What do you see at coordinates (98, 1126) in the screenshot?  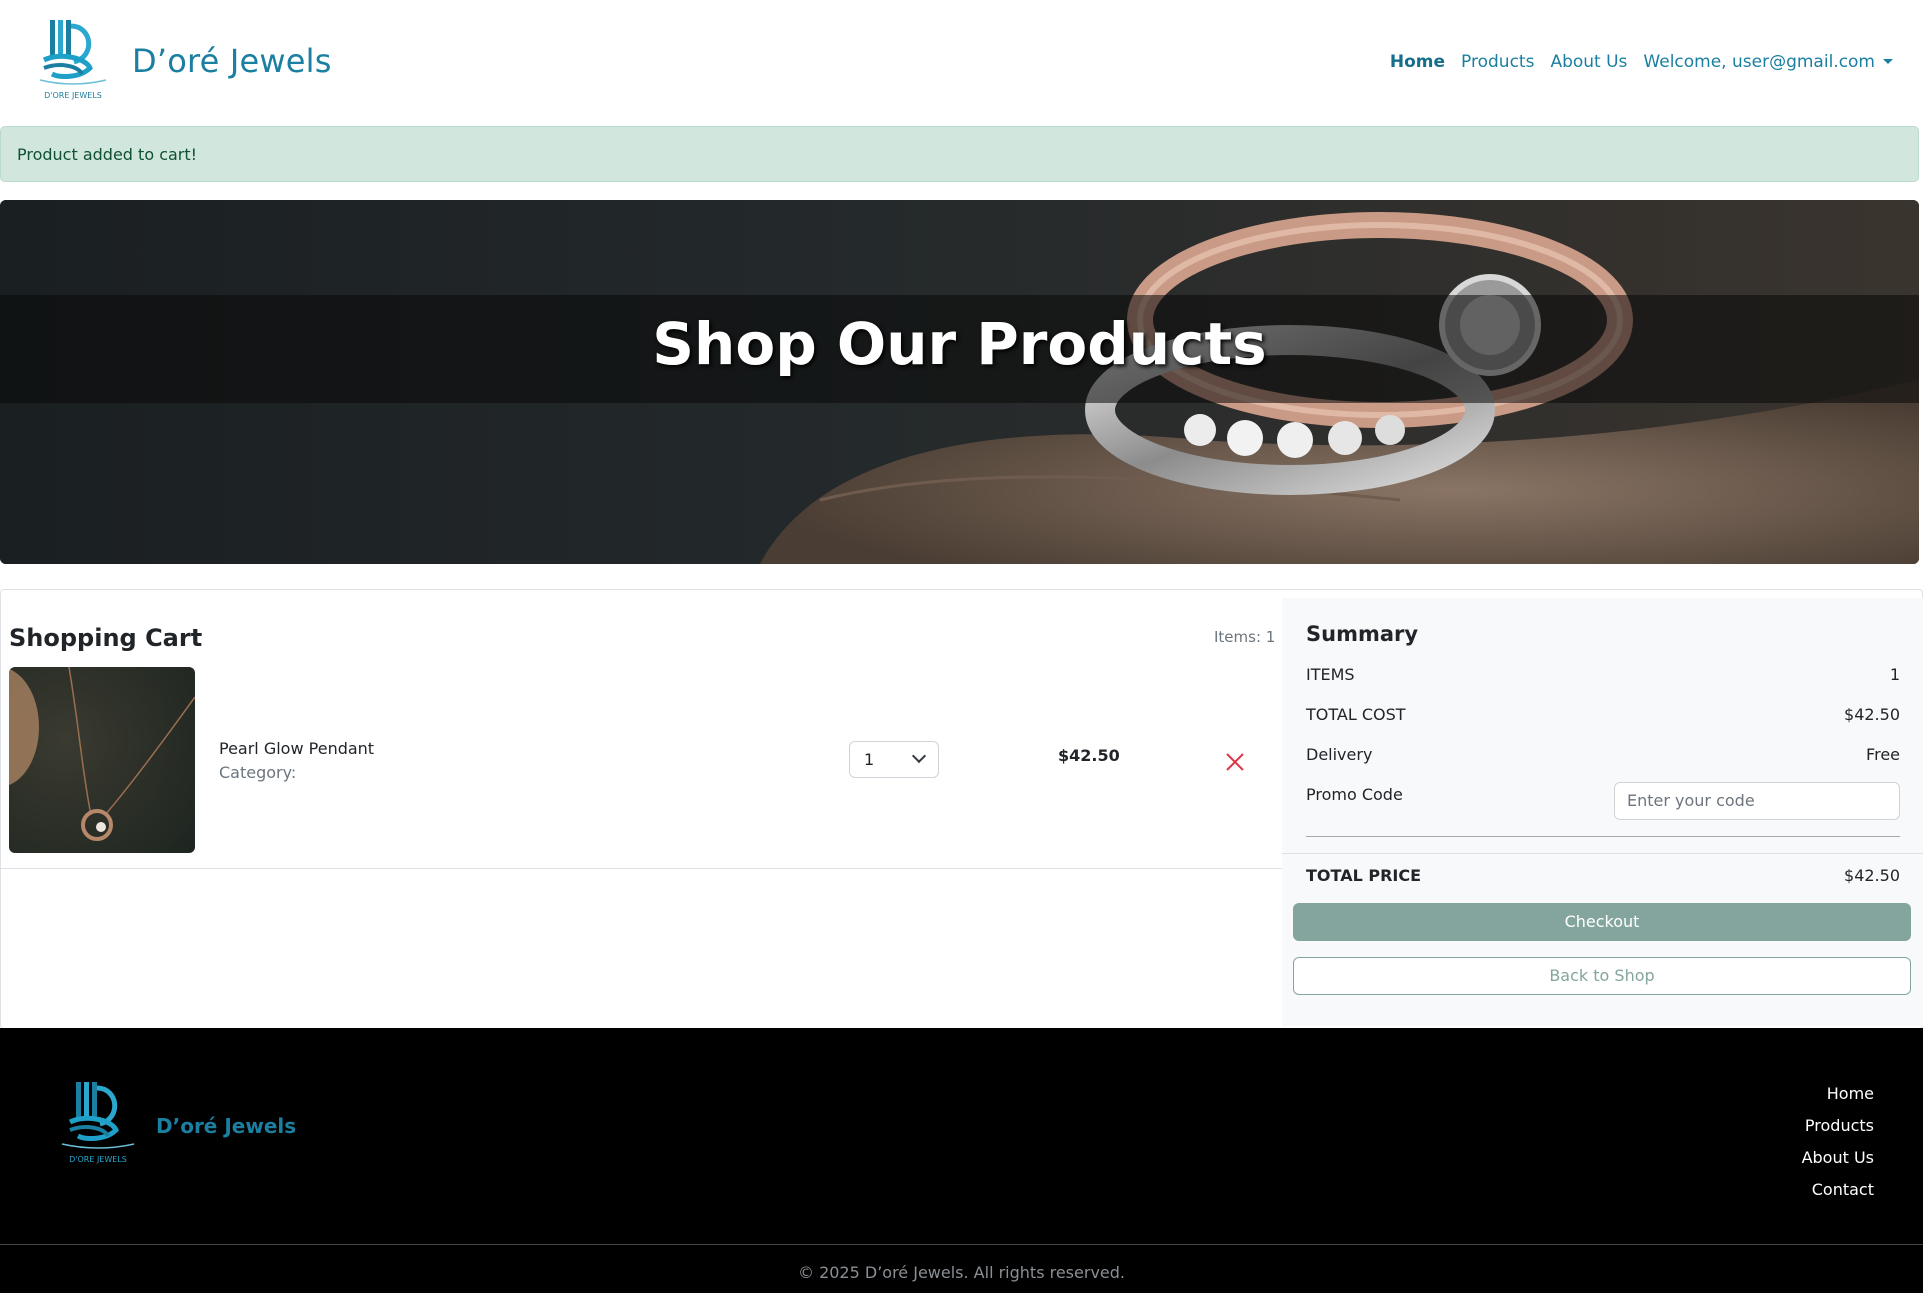 I see `footer-logo: D'ORE JEWELS` at bounding box center [98, 1126].